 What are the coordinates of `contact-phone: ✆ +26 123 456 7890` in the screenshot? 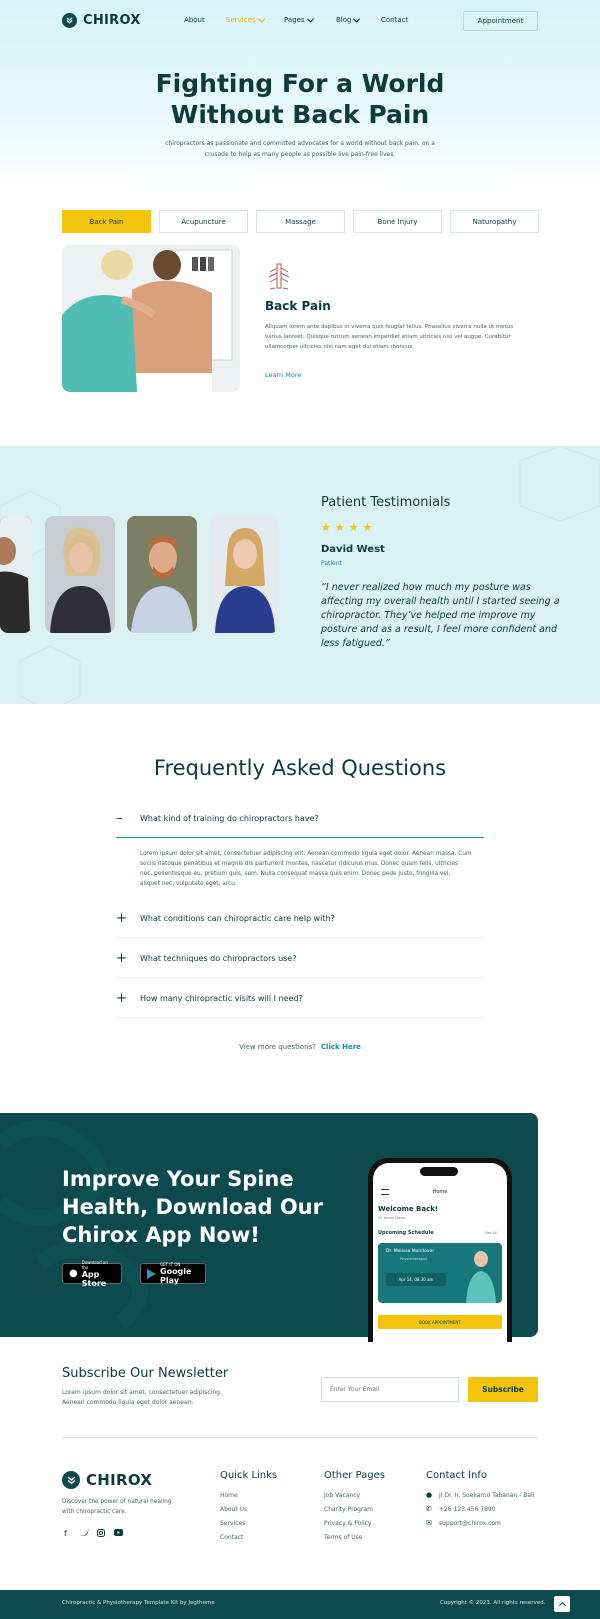 It's located at (461, 1509).